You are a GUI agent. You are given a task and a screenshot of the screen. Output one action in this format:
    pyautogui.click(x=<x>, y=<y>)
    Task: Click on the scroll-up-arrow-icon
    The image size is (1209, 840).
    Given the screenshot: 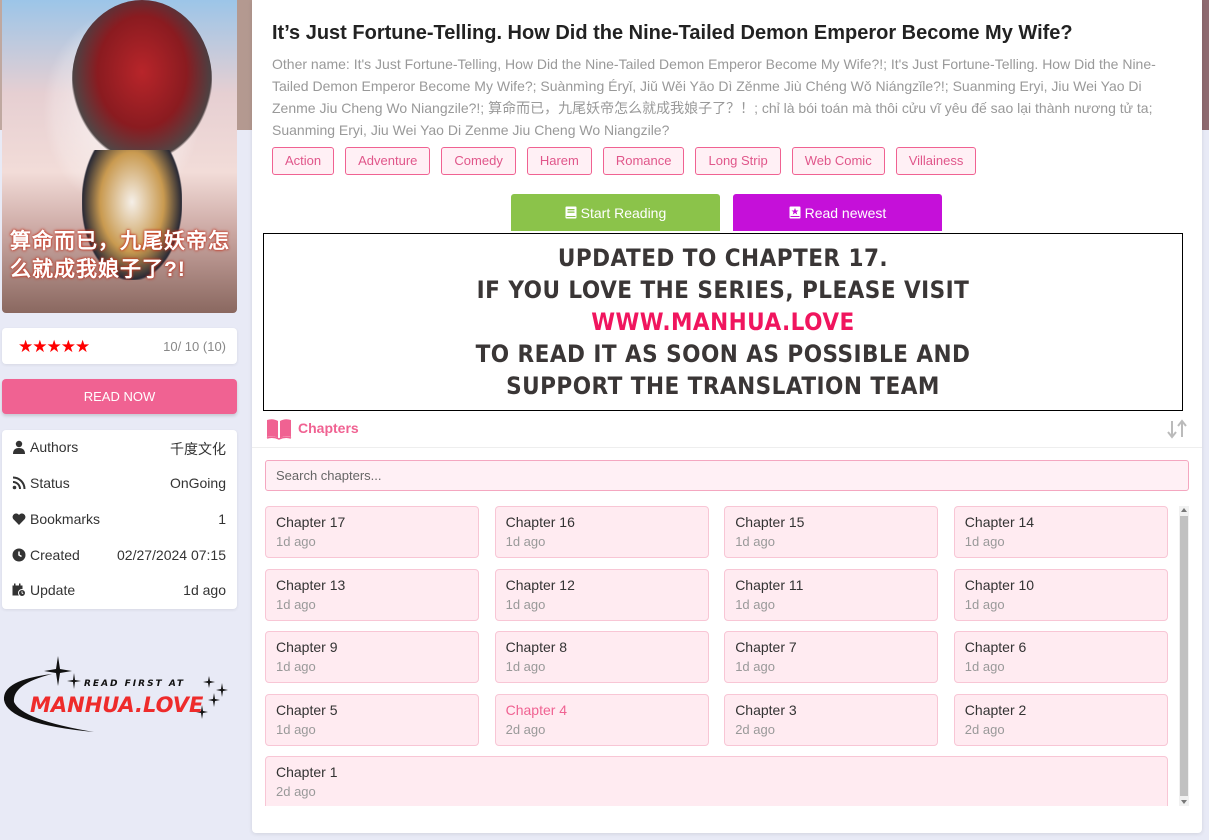 What is the action you would take?
    pyautogui.click(x=1184, y=510)
    